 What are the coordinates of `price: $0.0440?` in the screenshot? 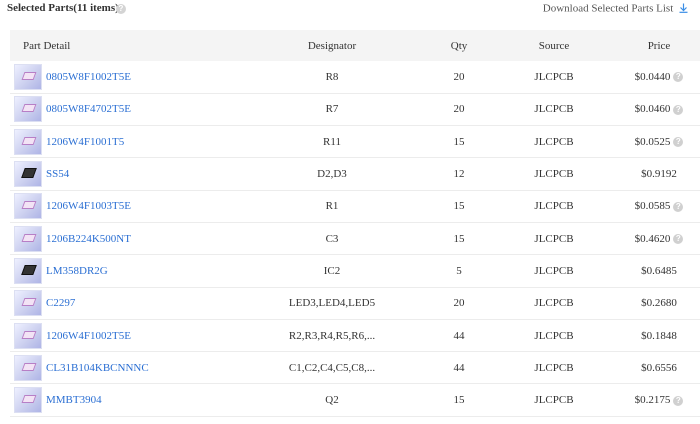 It's located at (659, 77).